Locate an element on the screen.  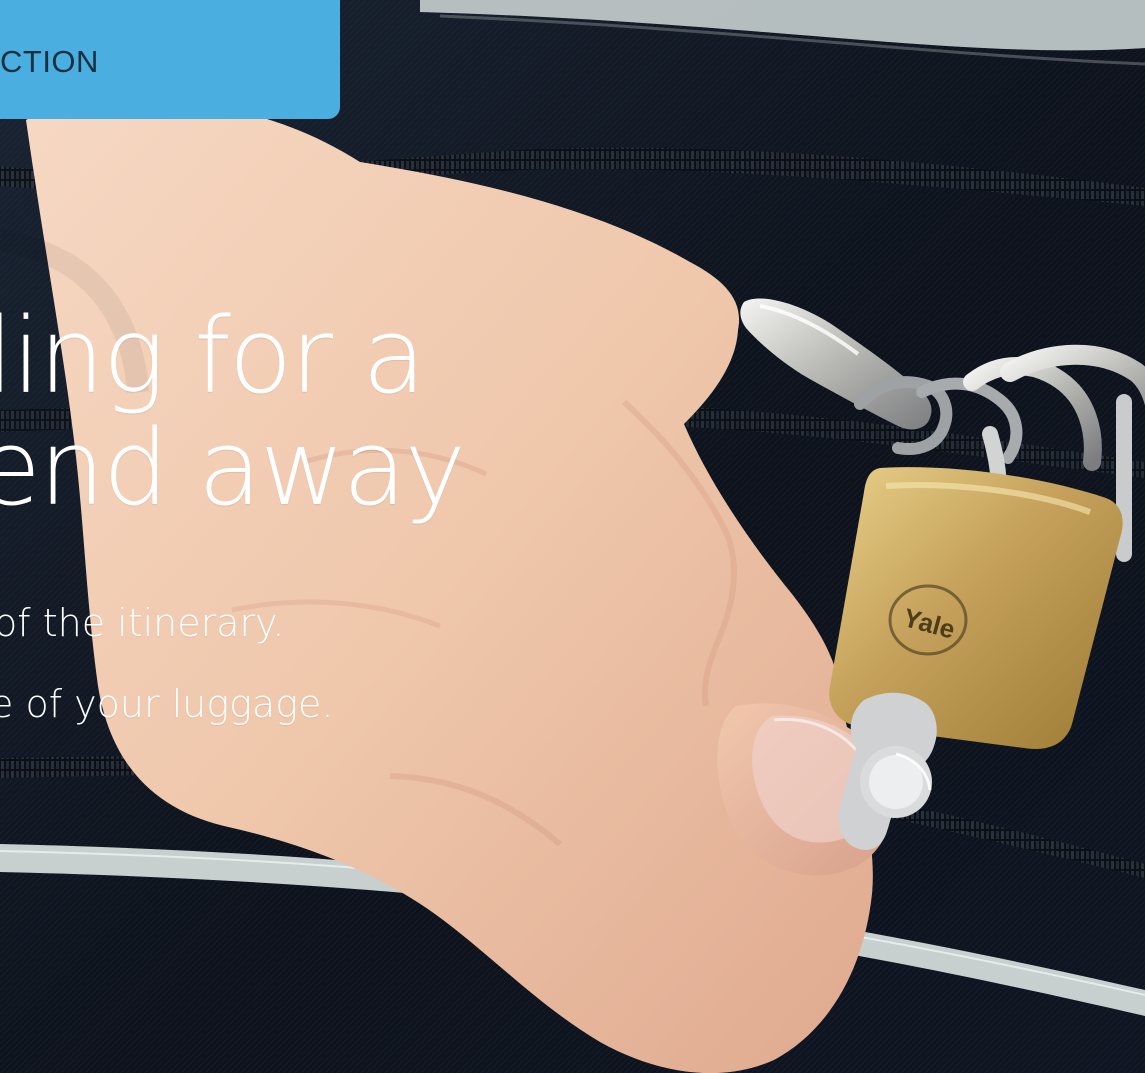
hero-body-line-2: e of your luggage. is located at coordinates (167, 704).